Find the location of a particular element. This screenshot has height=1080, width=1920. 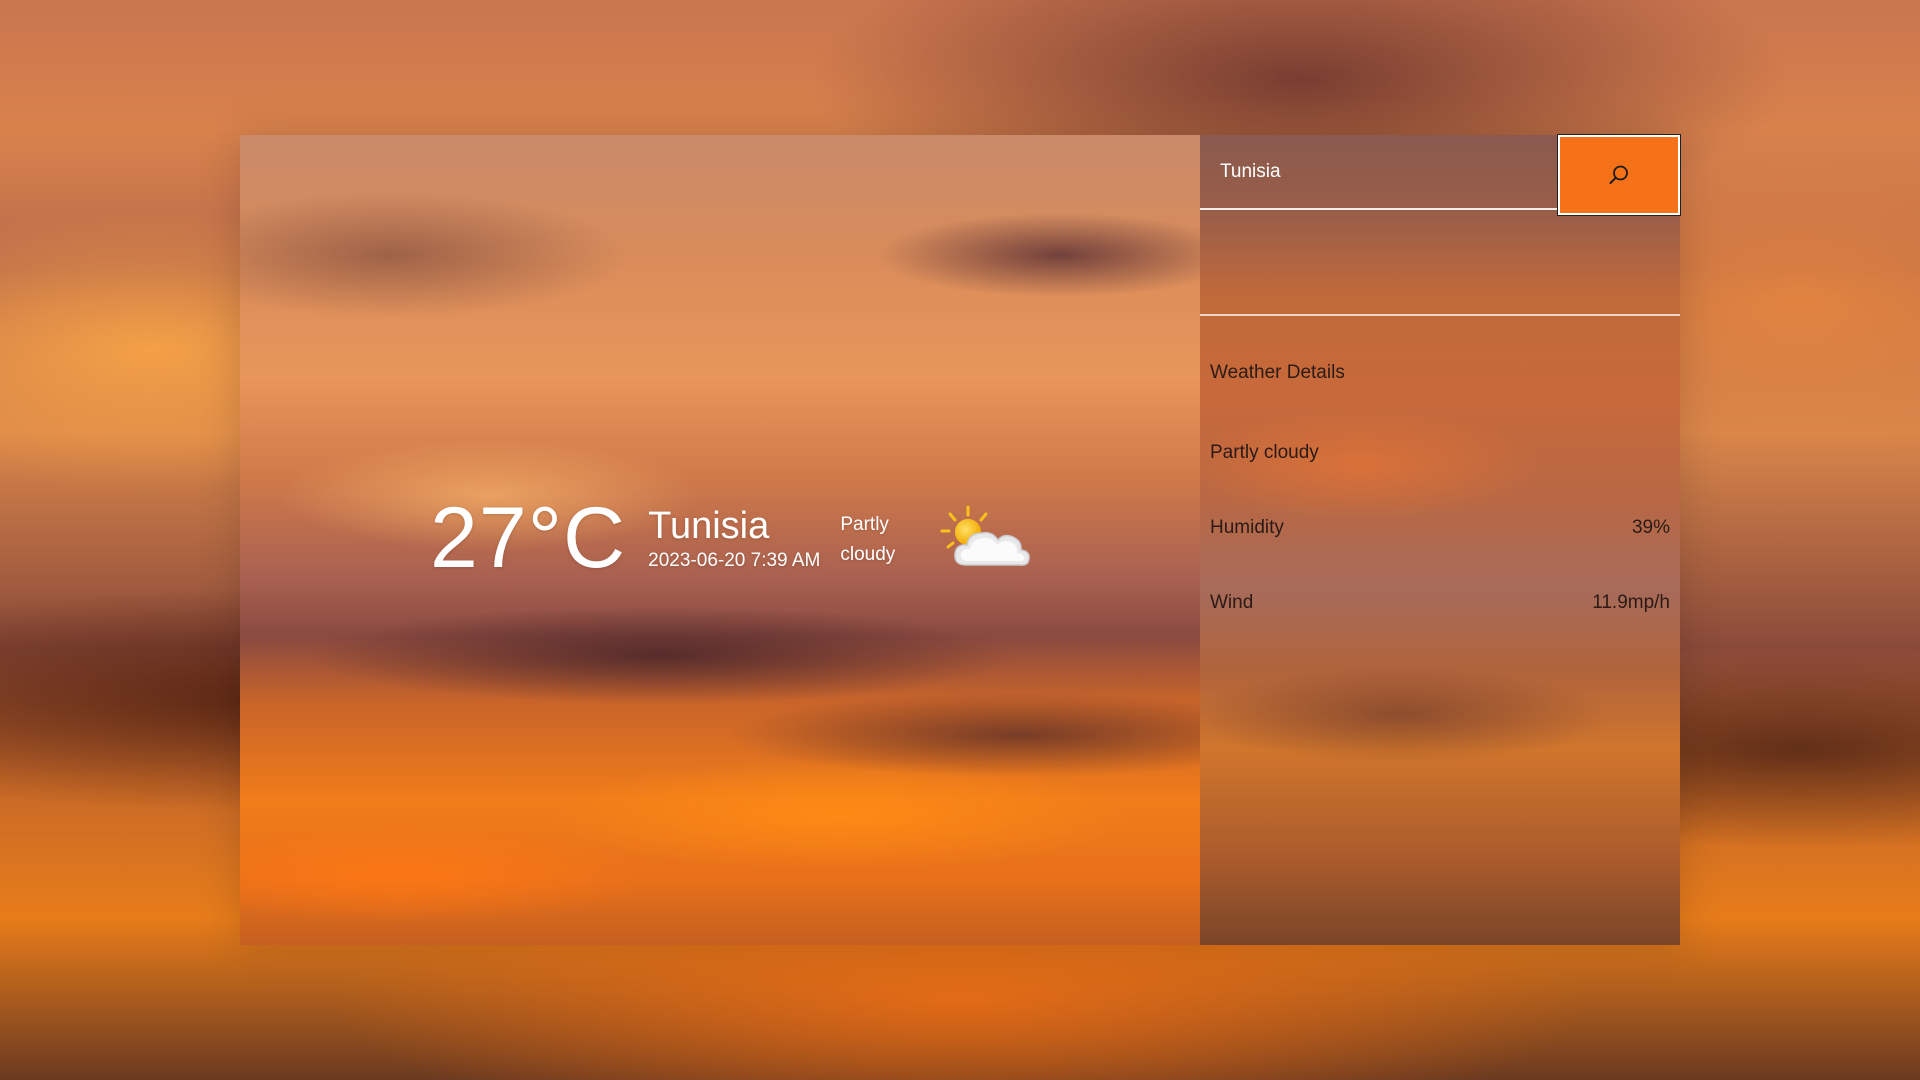

date-time: 2023-06-20 7:39 AM is located at coordinates (734, 560).